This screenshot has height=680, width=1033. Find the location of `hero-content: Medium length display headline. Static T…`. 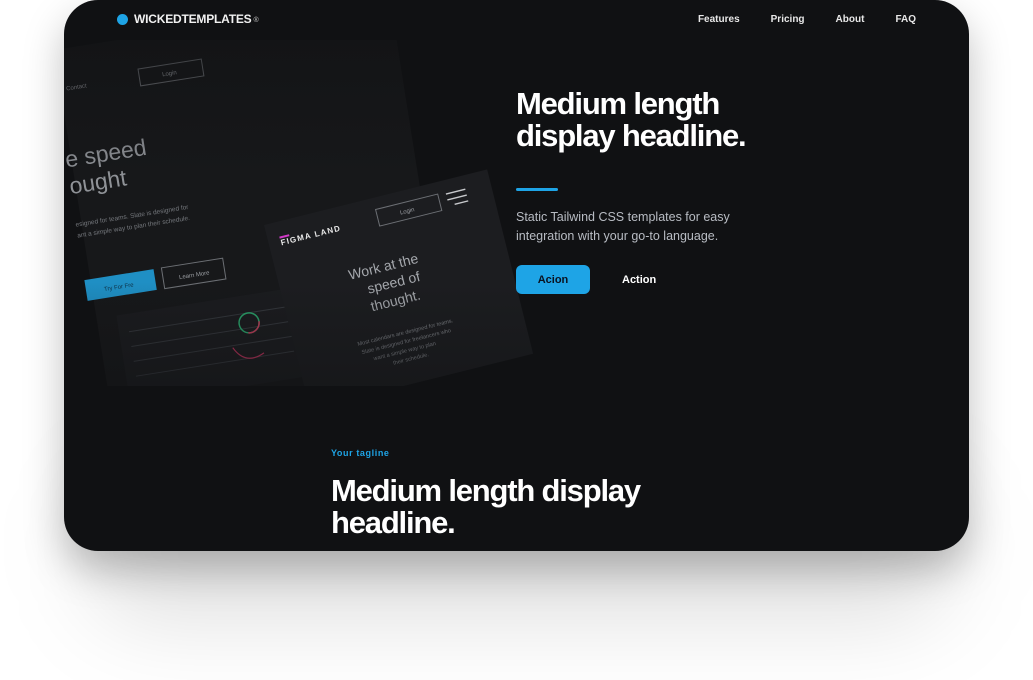

hero-content: Medium length display headline. Static T… is located at coordinates (716, 191).